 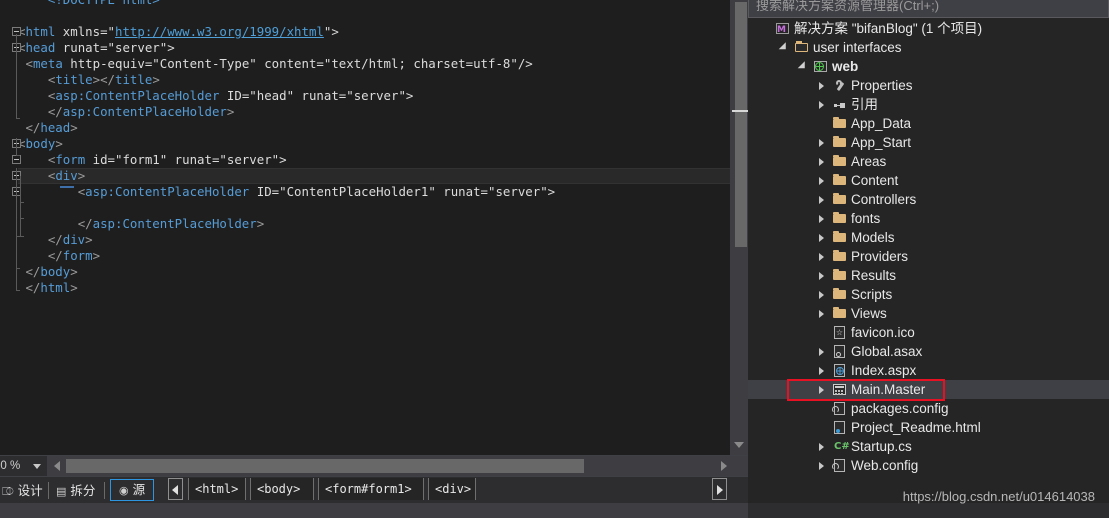 I want to click on tree-item-user-interfaces: user interfaces, so click(x=928, y=47).